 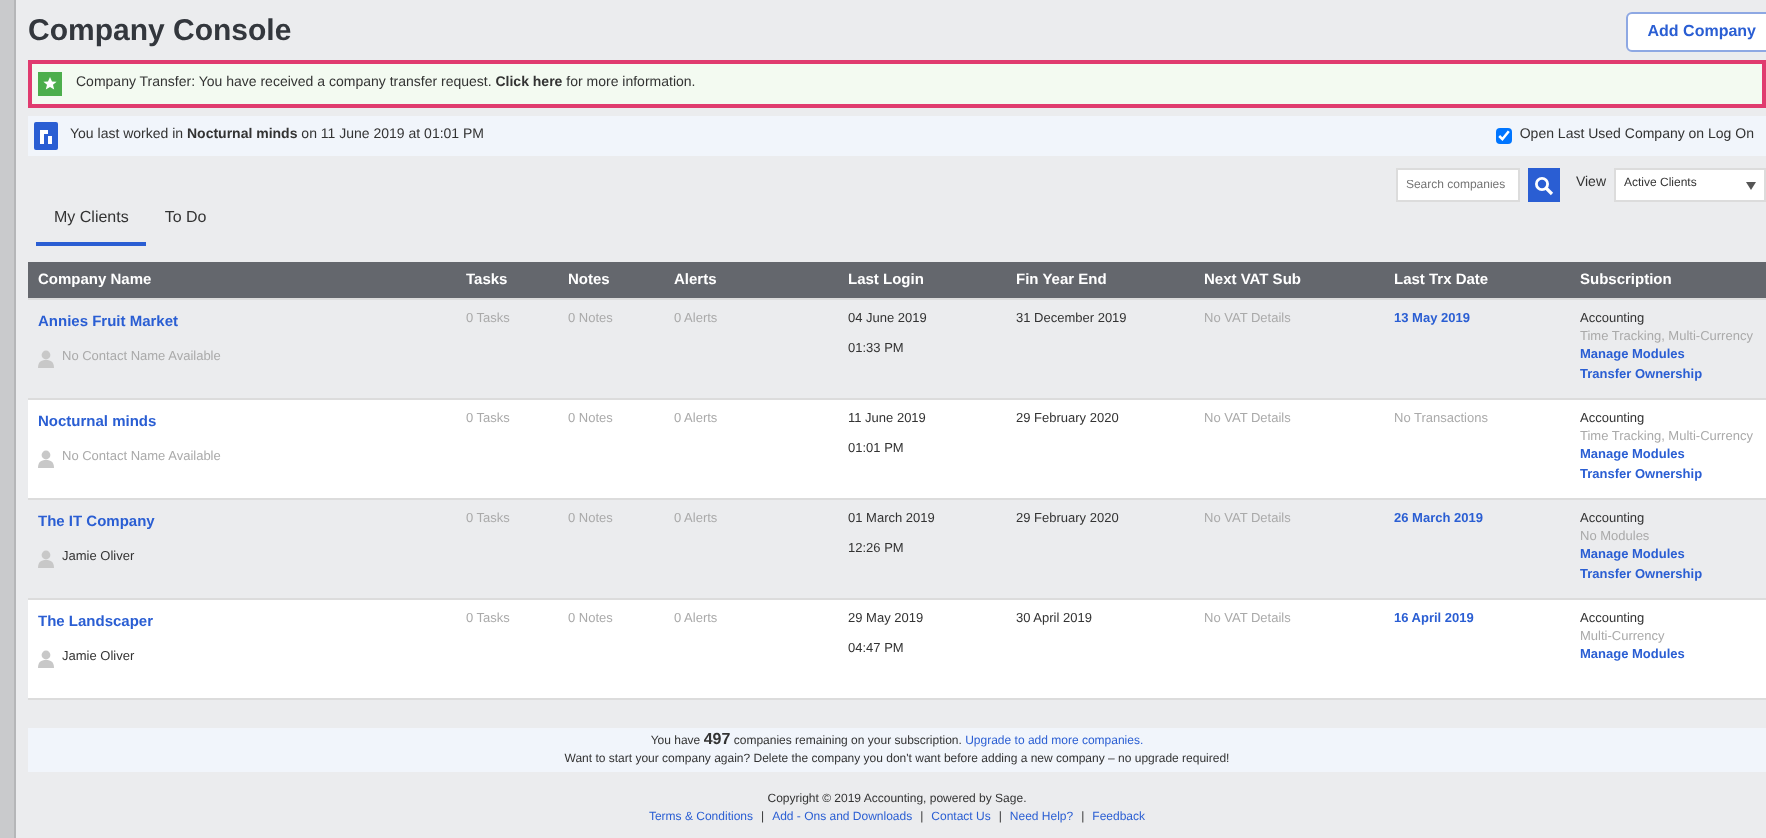 I want to click on tab: My Clients, so click(x=91, y=222).